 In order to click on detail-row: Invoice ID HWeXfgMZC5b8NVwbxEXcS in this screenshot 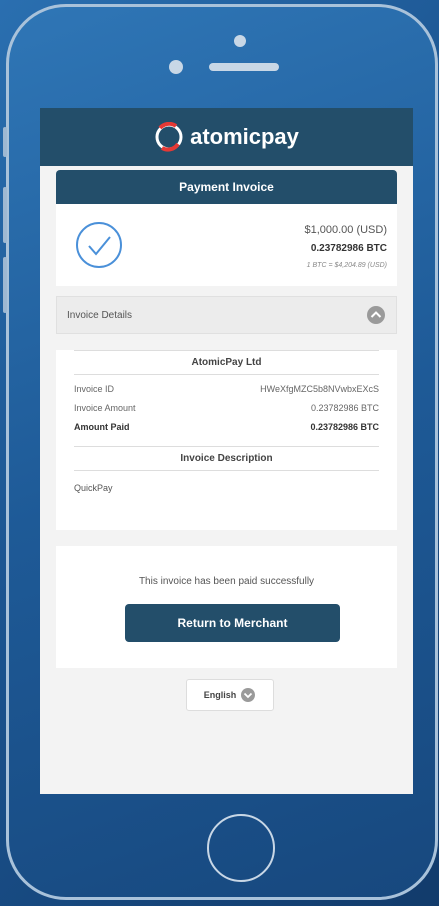, I will do `click(226, 389)`.